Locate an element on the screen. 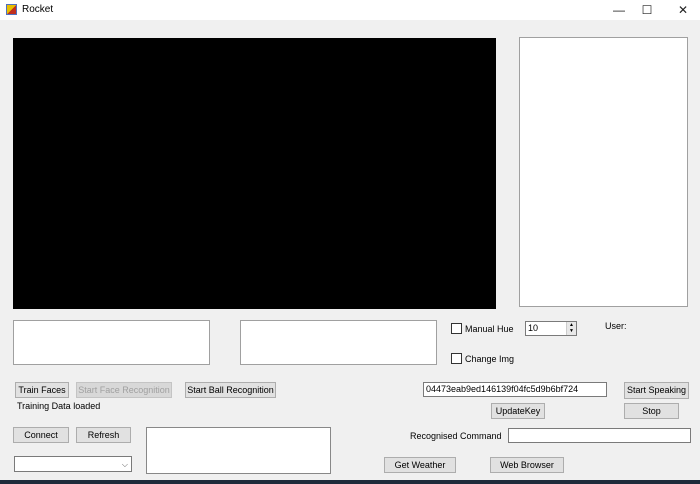 This screenshot has height=484, width=700. output-textbox is located at coordinates (238, 450).